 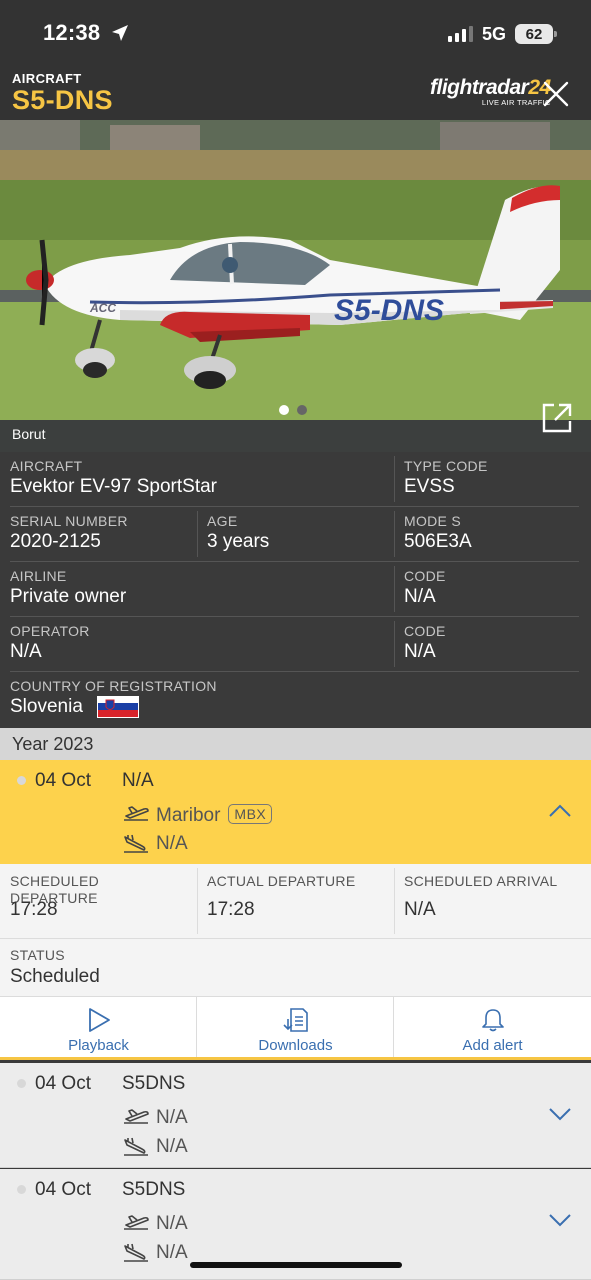 I want to click on flightradar24-logo: flightradar24 LIVE AIR TRAFFIC, so click(x=490, y=91).